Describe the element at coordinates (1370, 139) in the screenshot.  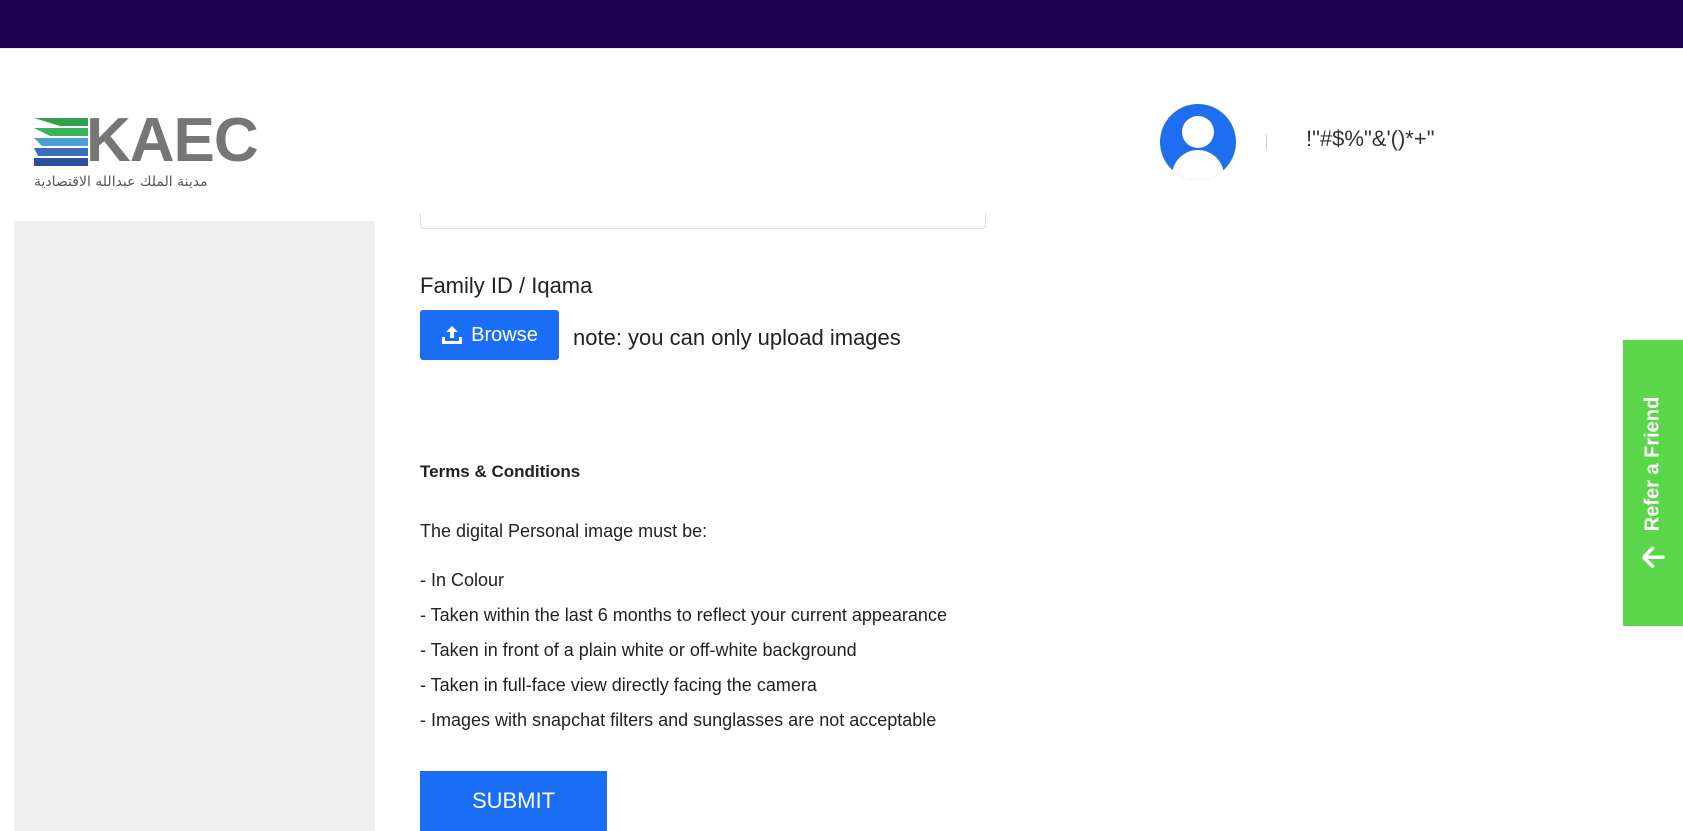
I see `user-name: !"#$%"&'()*+"` at that location.